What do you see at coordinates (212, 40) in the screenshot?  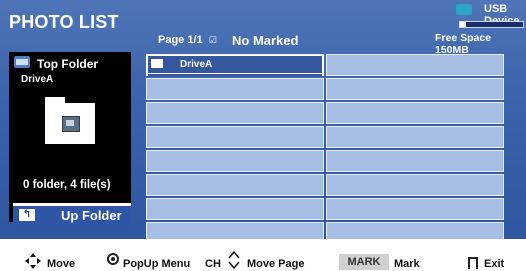 I see `page-checkbox-icon: ☑` at bounding box center [212, 40].